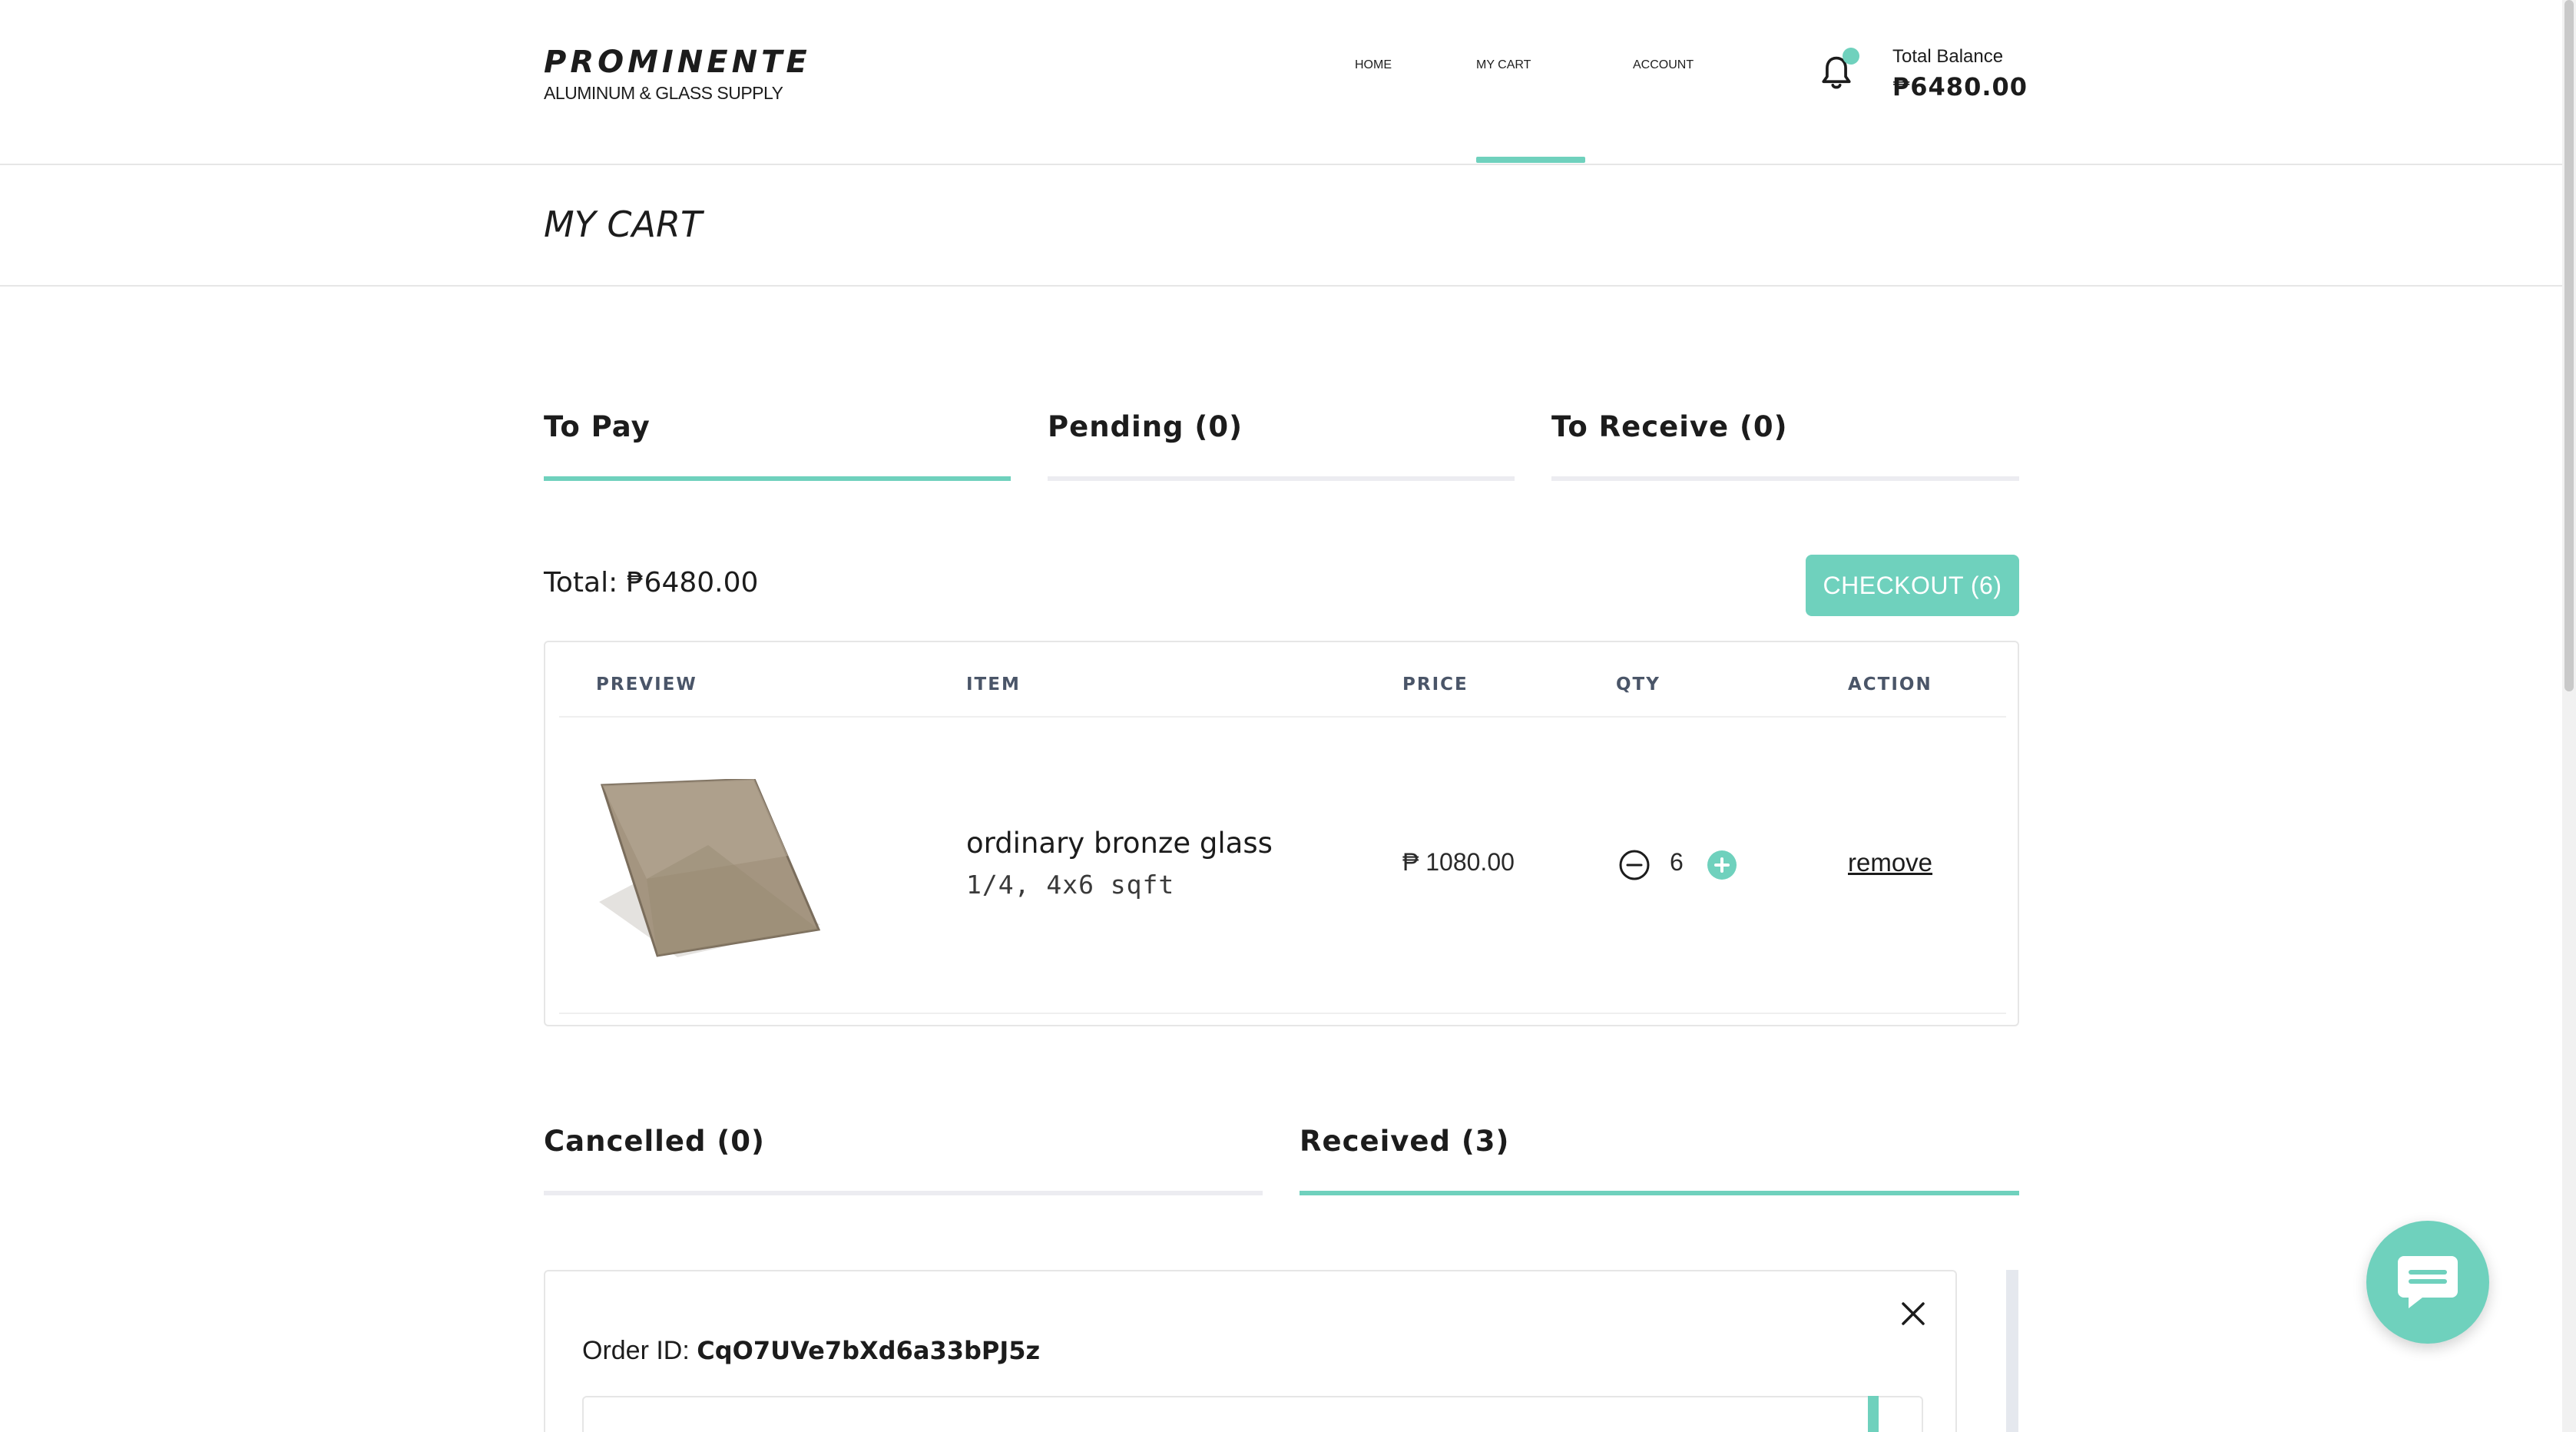  I want to click on checkout-button: CHECKOUT (6), so click(1913, 585).